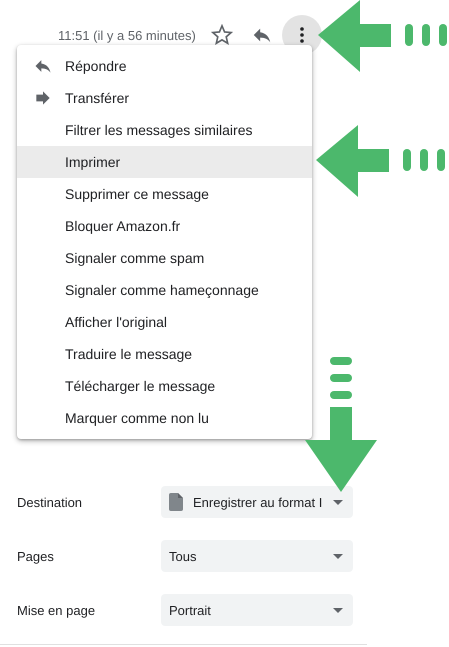 The height and width of the screenshot is (647, 449). I want to click on menu-item: Marquer comme non lu, so click(164, 418).